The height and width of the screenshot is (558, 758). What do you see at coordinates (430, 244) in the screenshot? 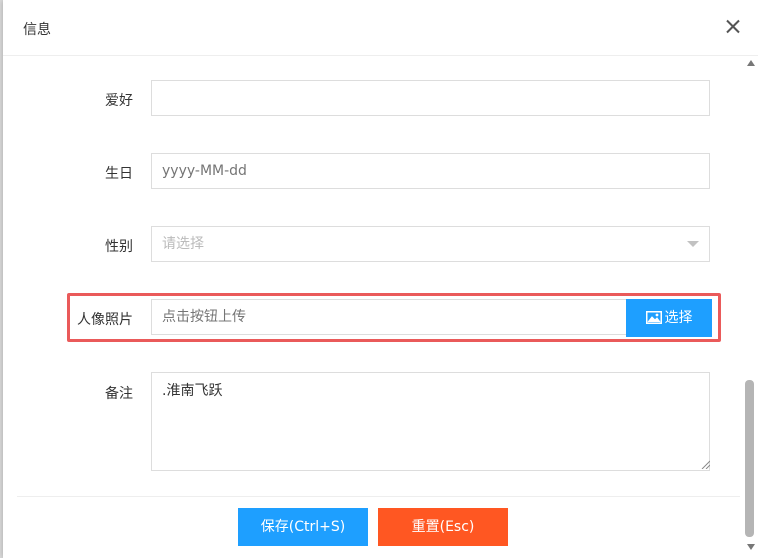
I see `gender-select: 请选择` at bounding box center [430, 244].